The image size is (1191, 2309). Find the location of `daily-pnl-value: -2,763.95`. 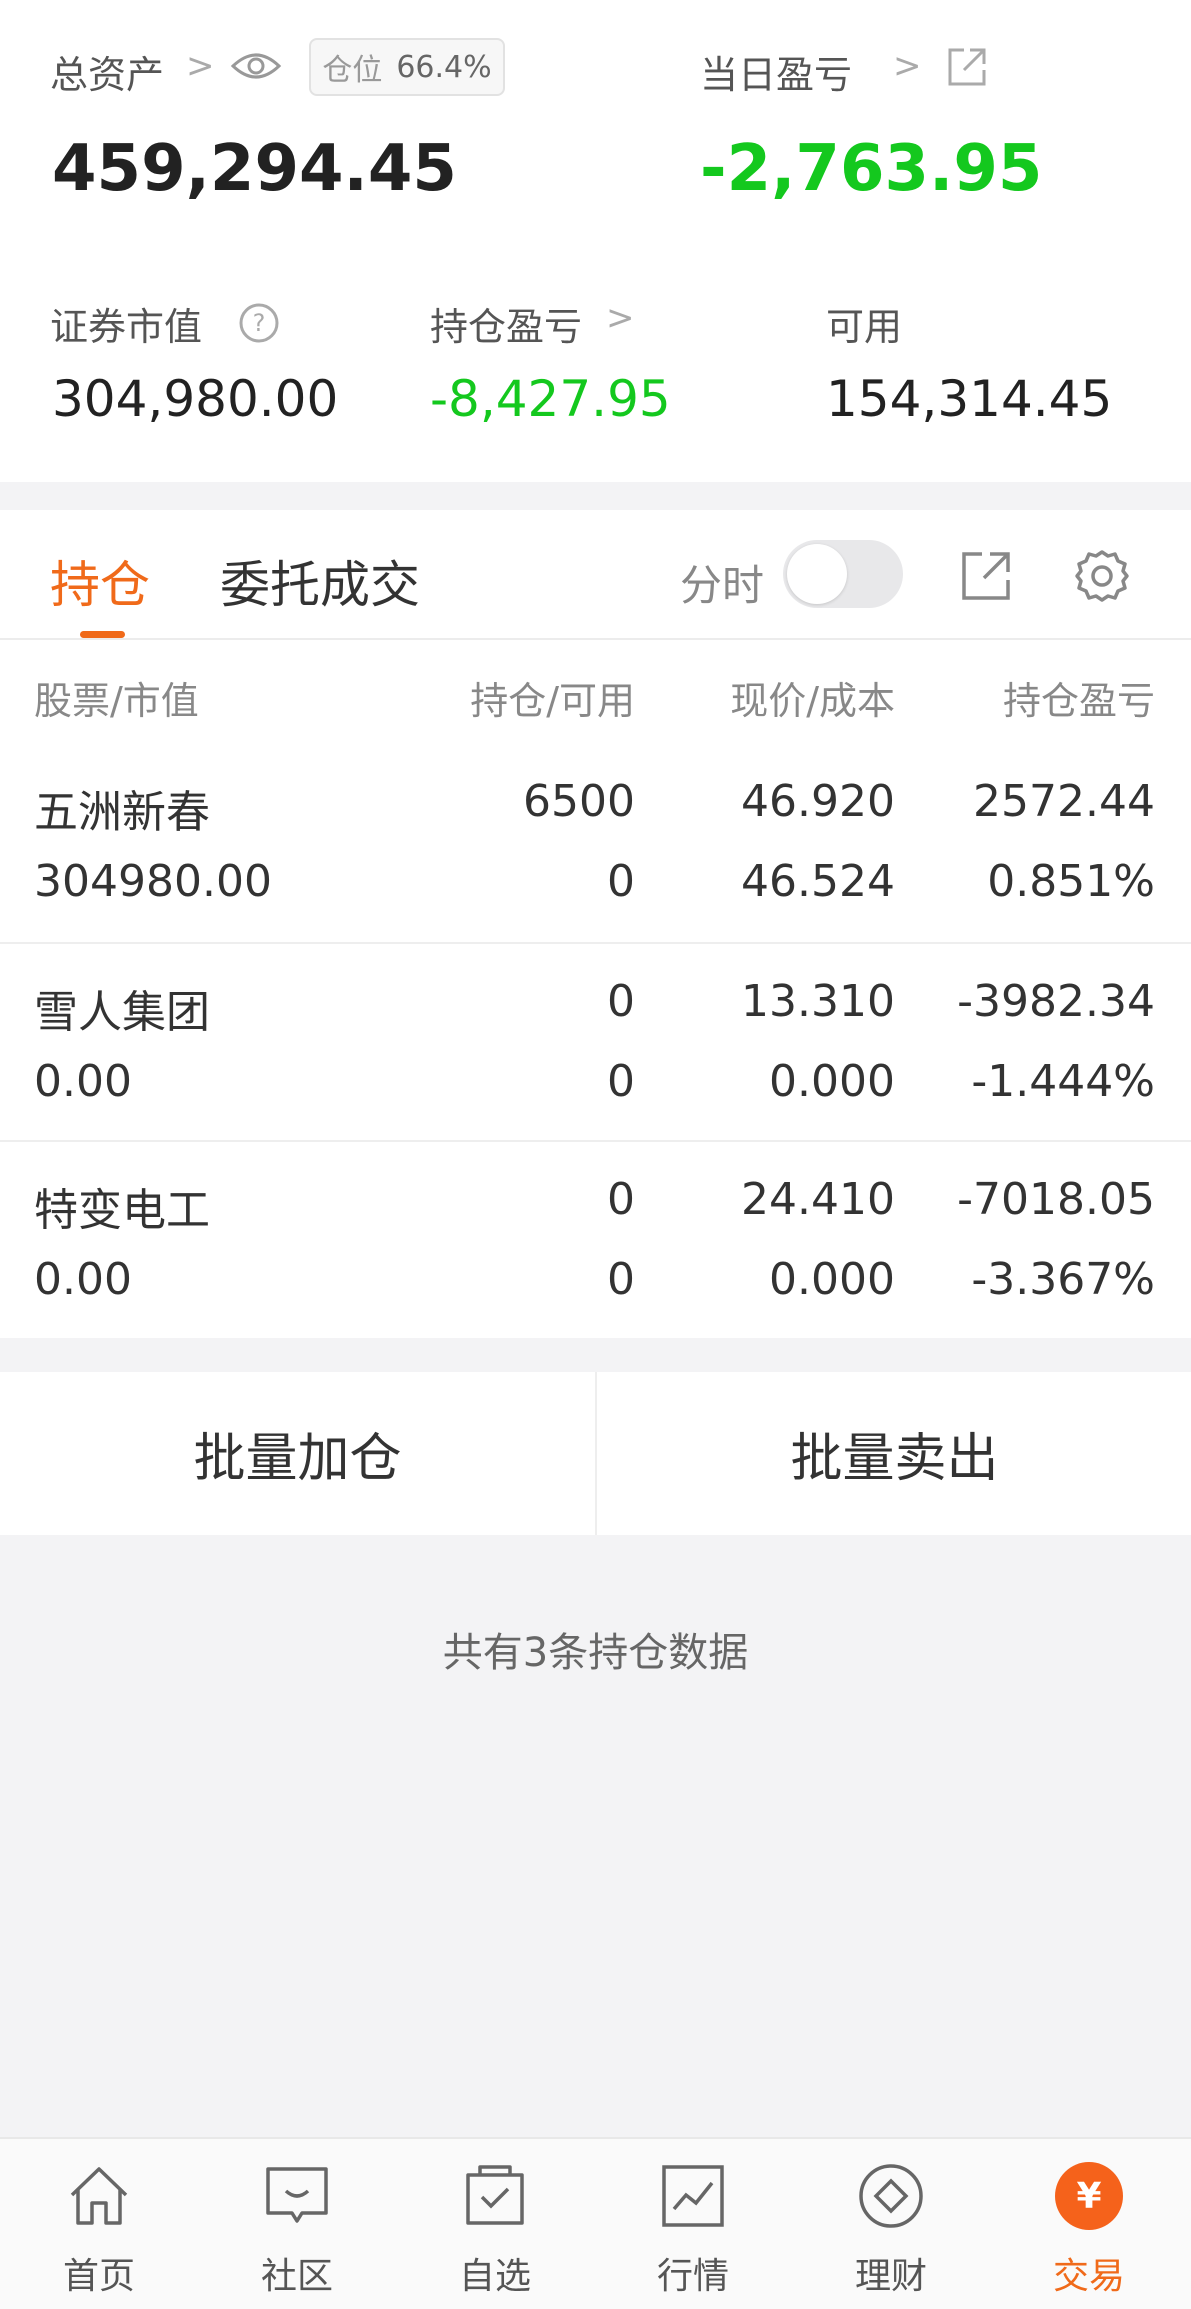

daily-pnl-value: -2,763.95 is located at coordinates (871, 169).